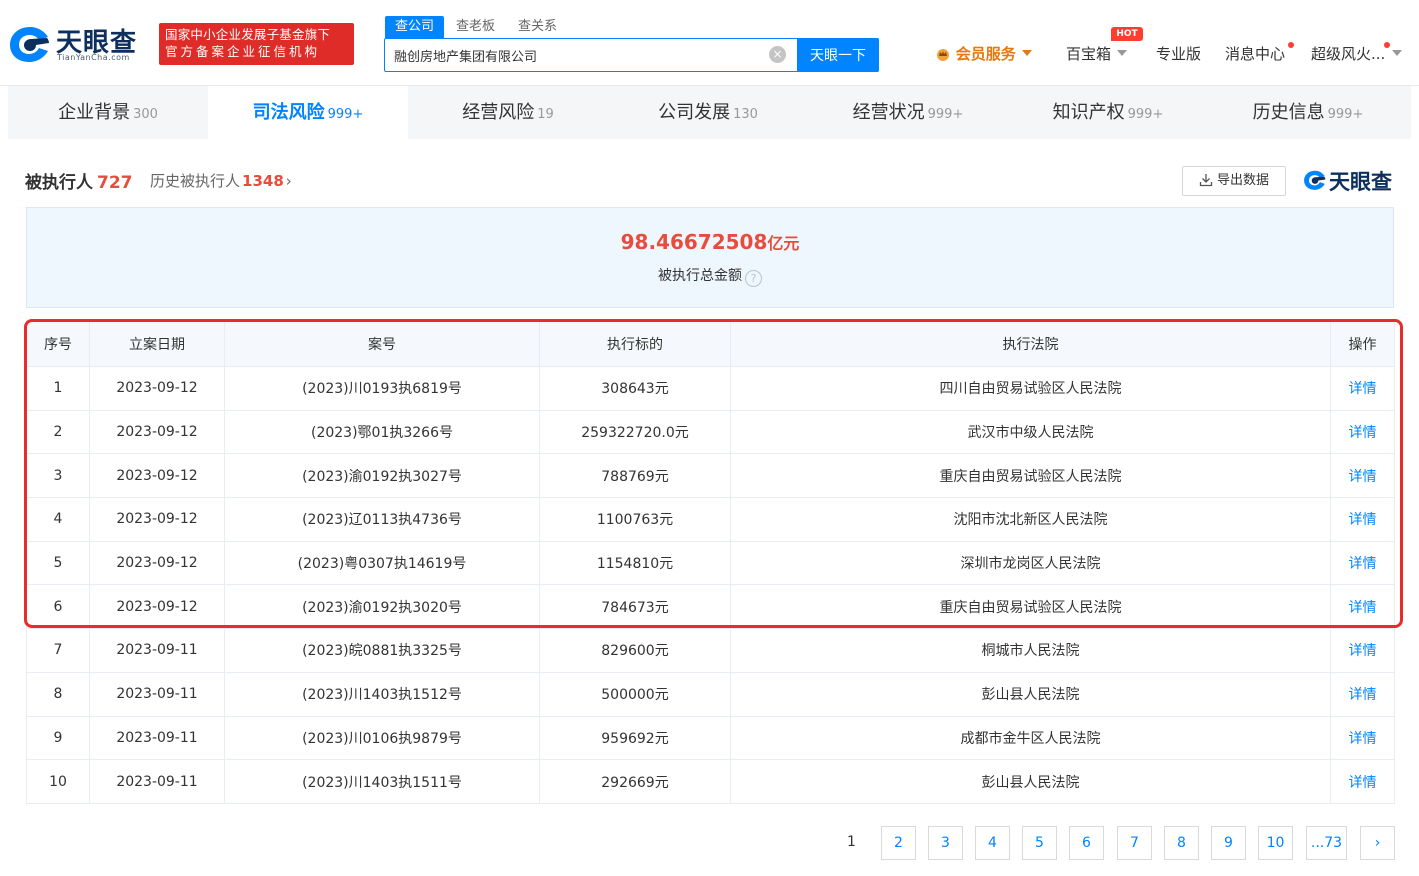  I want to click on page-button: 8, so click(1181, 843).